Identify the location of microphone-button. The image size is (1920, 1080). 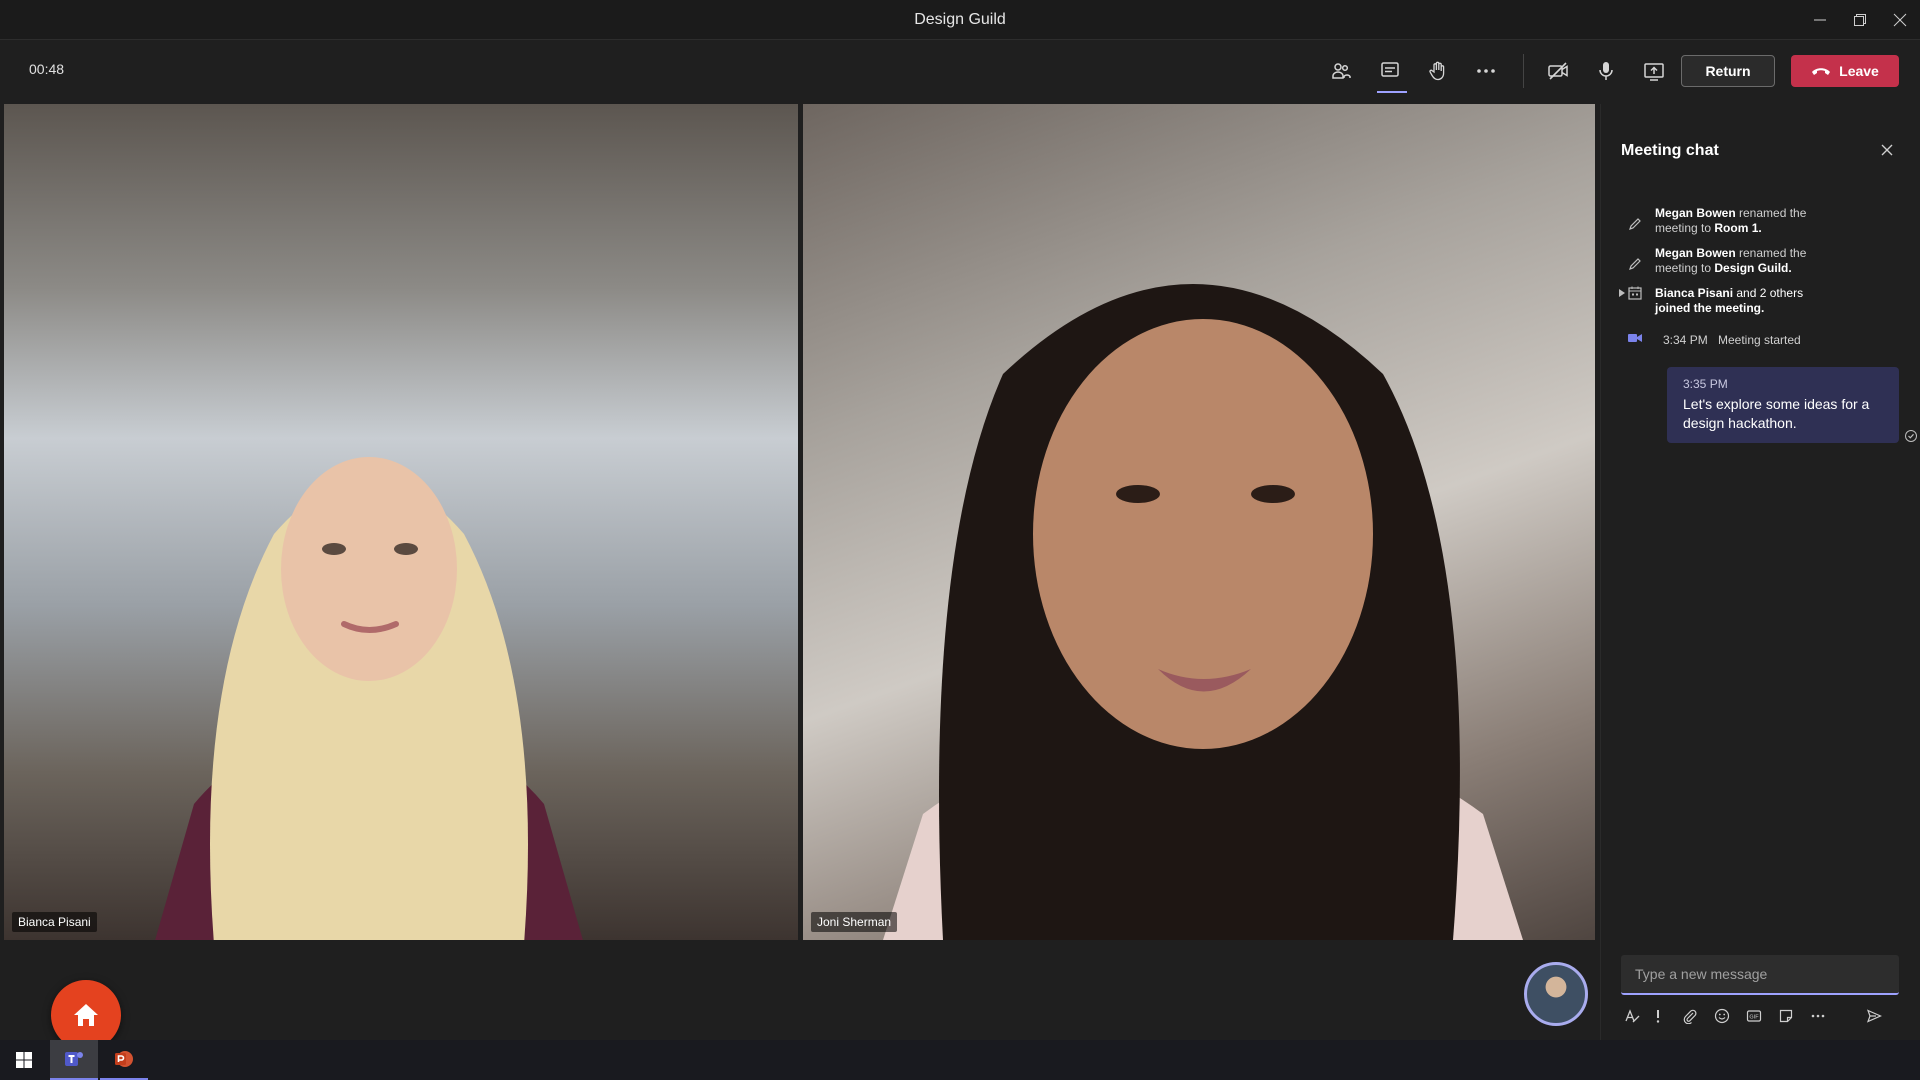
(1606, 71).